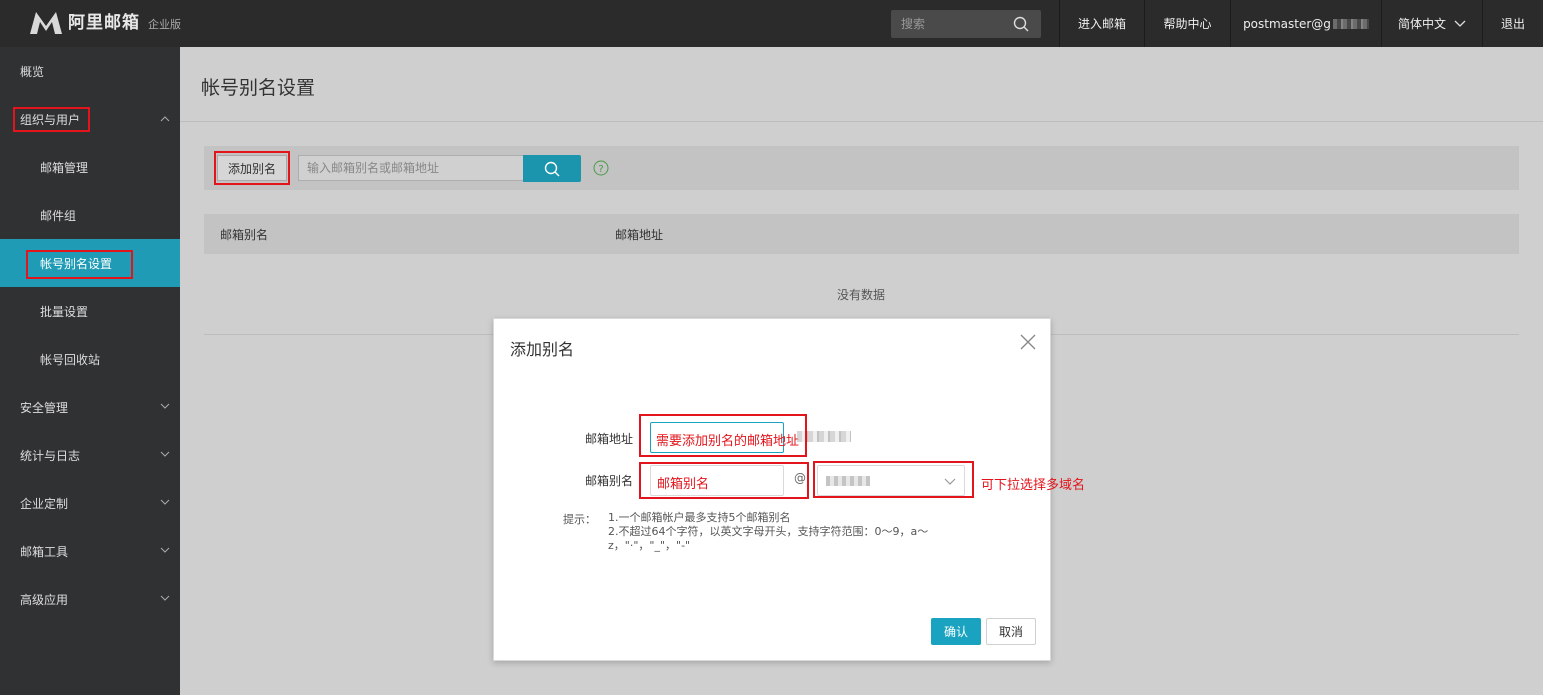  Describe the element at coordinates (1421, 24) in the screenshot. I see `language-label: 简体中文` at that location.